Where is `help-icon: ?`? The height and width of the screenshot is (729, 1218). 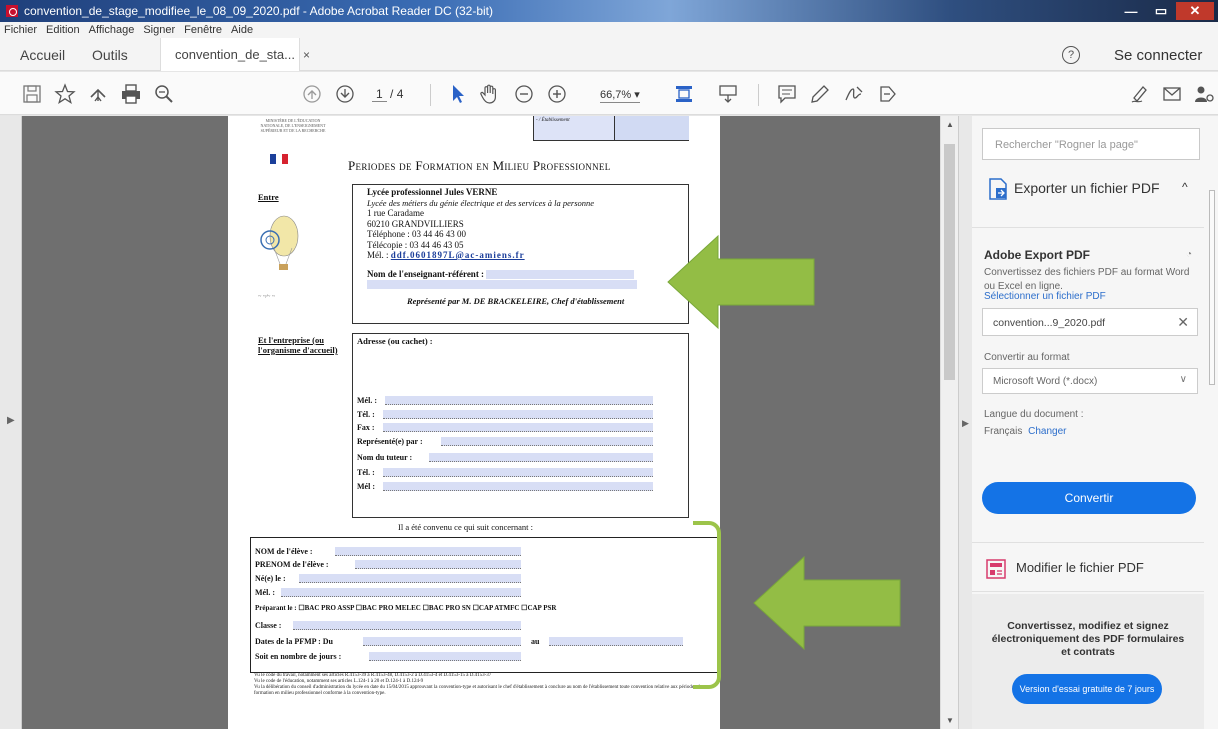 help-icon: ? is located at coordinates (1071, 55).